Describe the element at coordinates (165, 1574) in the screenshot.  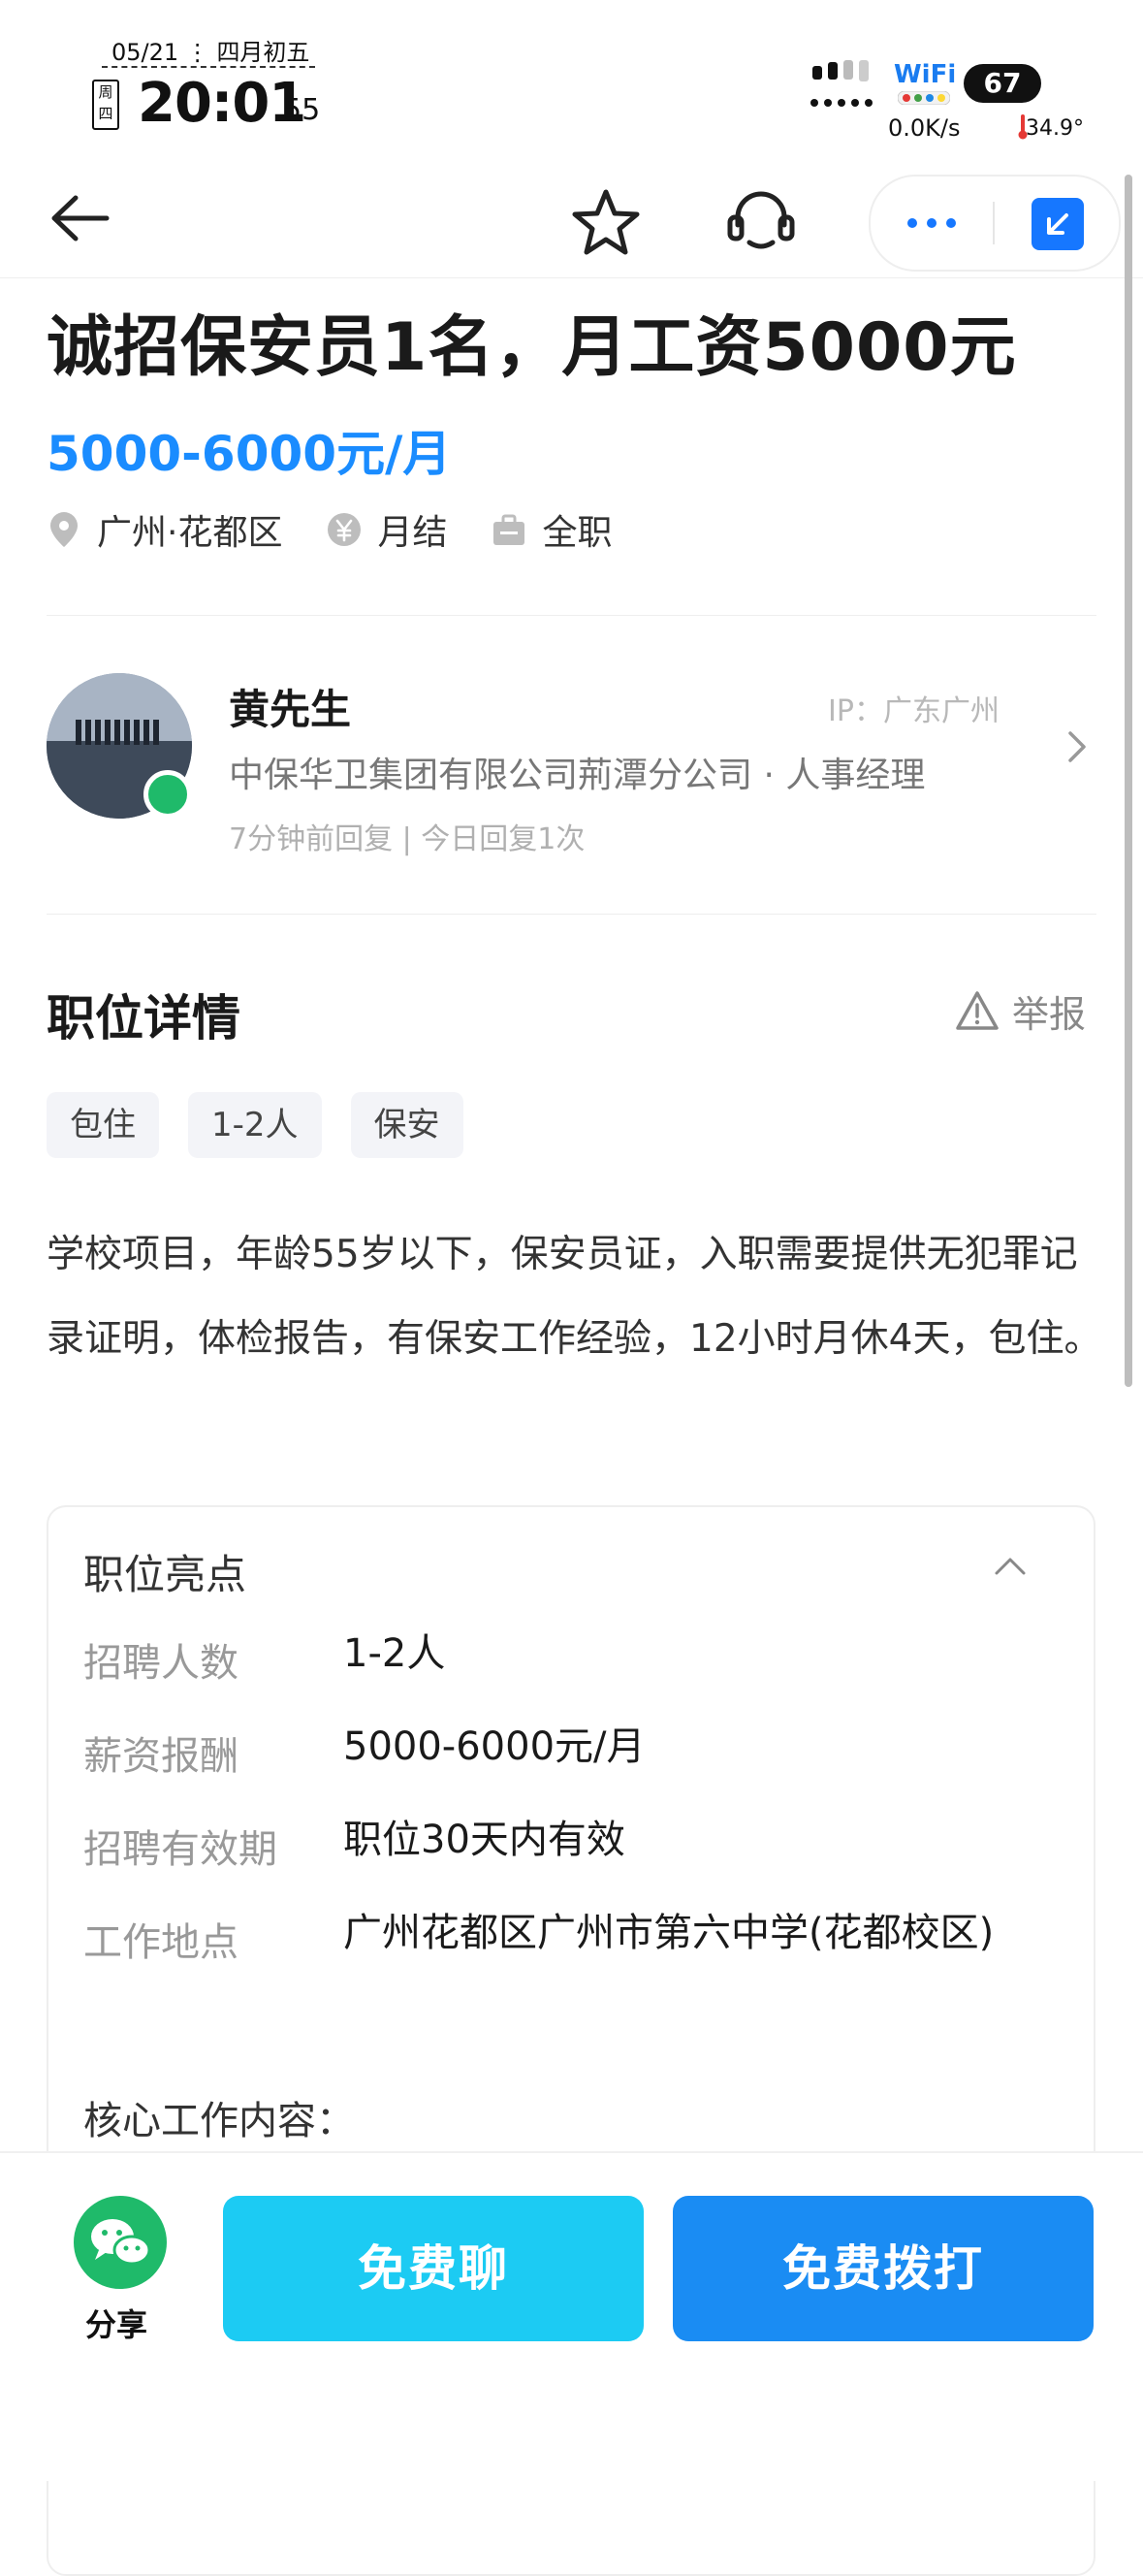
I see `highlights-title: 职位亮点` at that location.